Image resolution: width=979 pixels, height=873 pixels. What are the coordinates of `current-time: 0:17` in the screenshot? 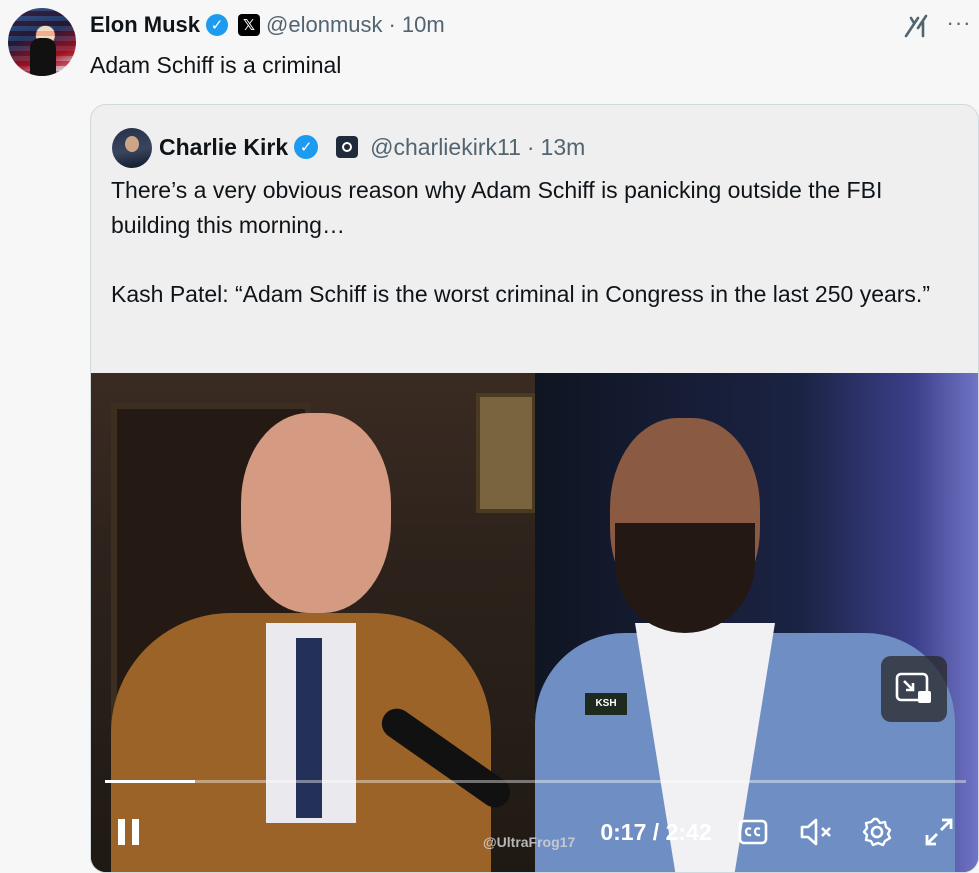 It's located at (623, 831).